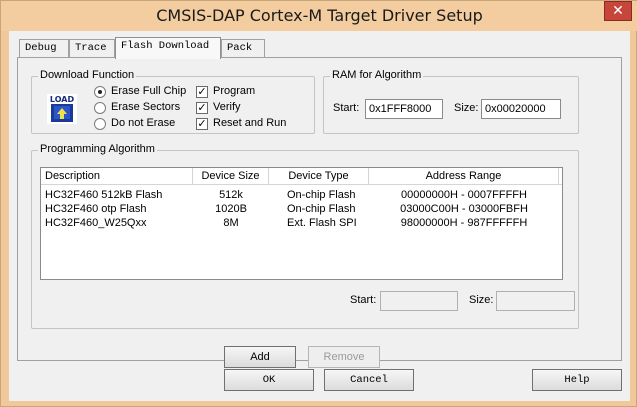 Image resolution: width=637 pixels, height=407 pixels. What do you see at coordinates (464, 176) in the screenshot?
I see `column-header-address-range: Address Range` at bounding box center [464, 176].